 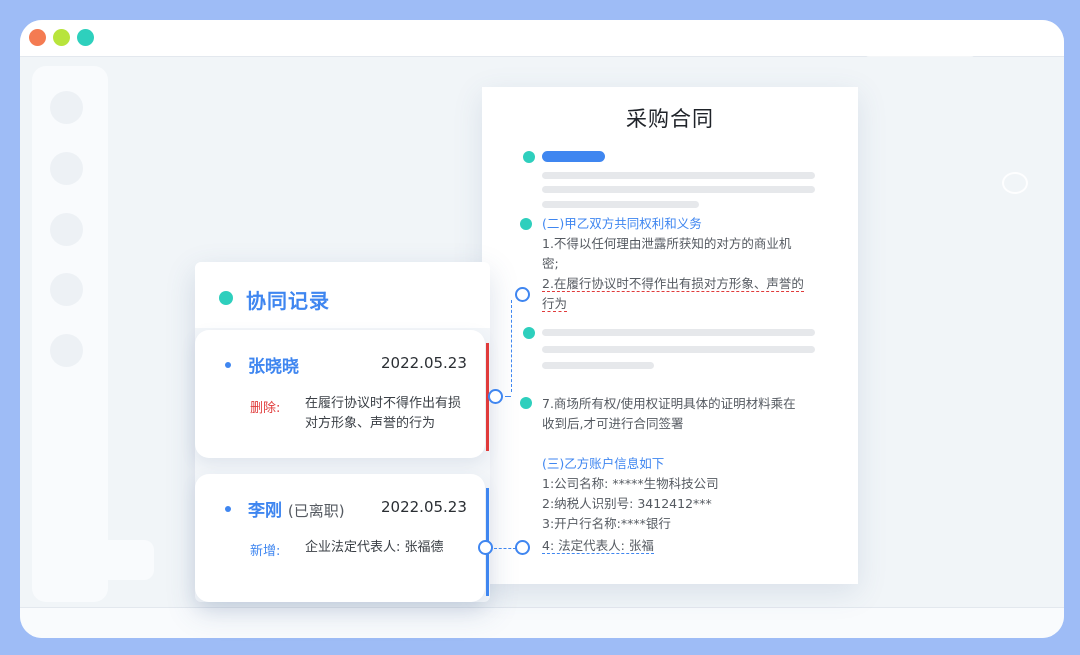 What do you see at coordinates (1015, 183) in the screenshot?
I see `chat-icon` at bounding box center [1015, 183].